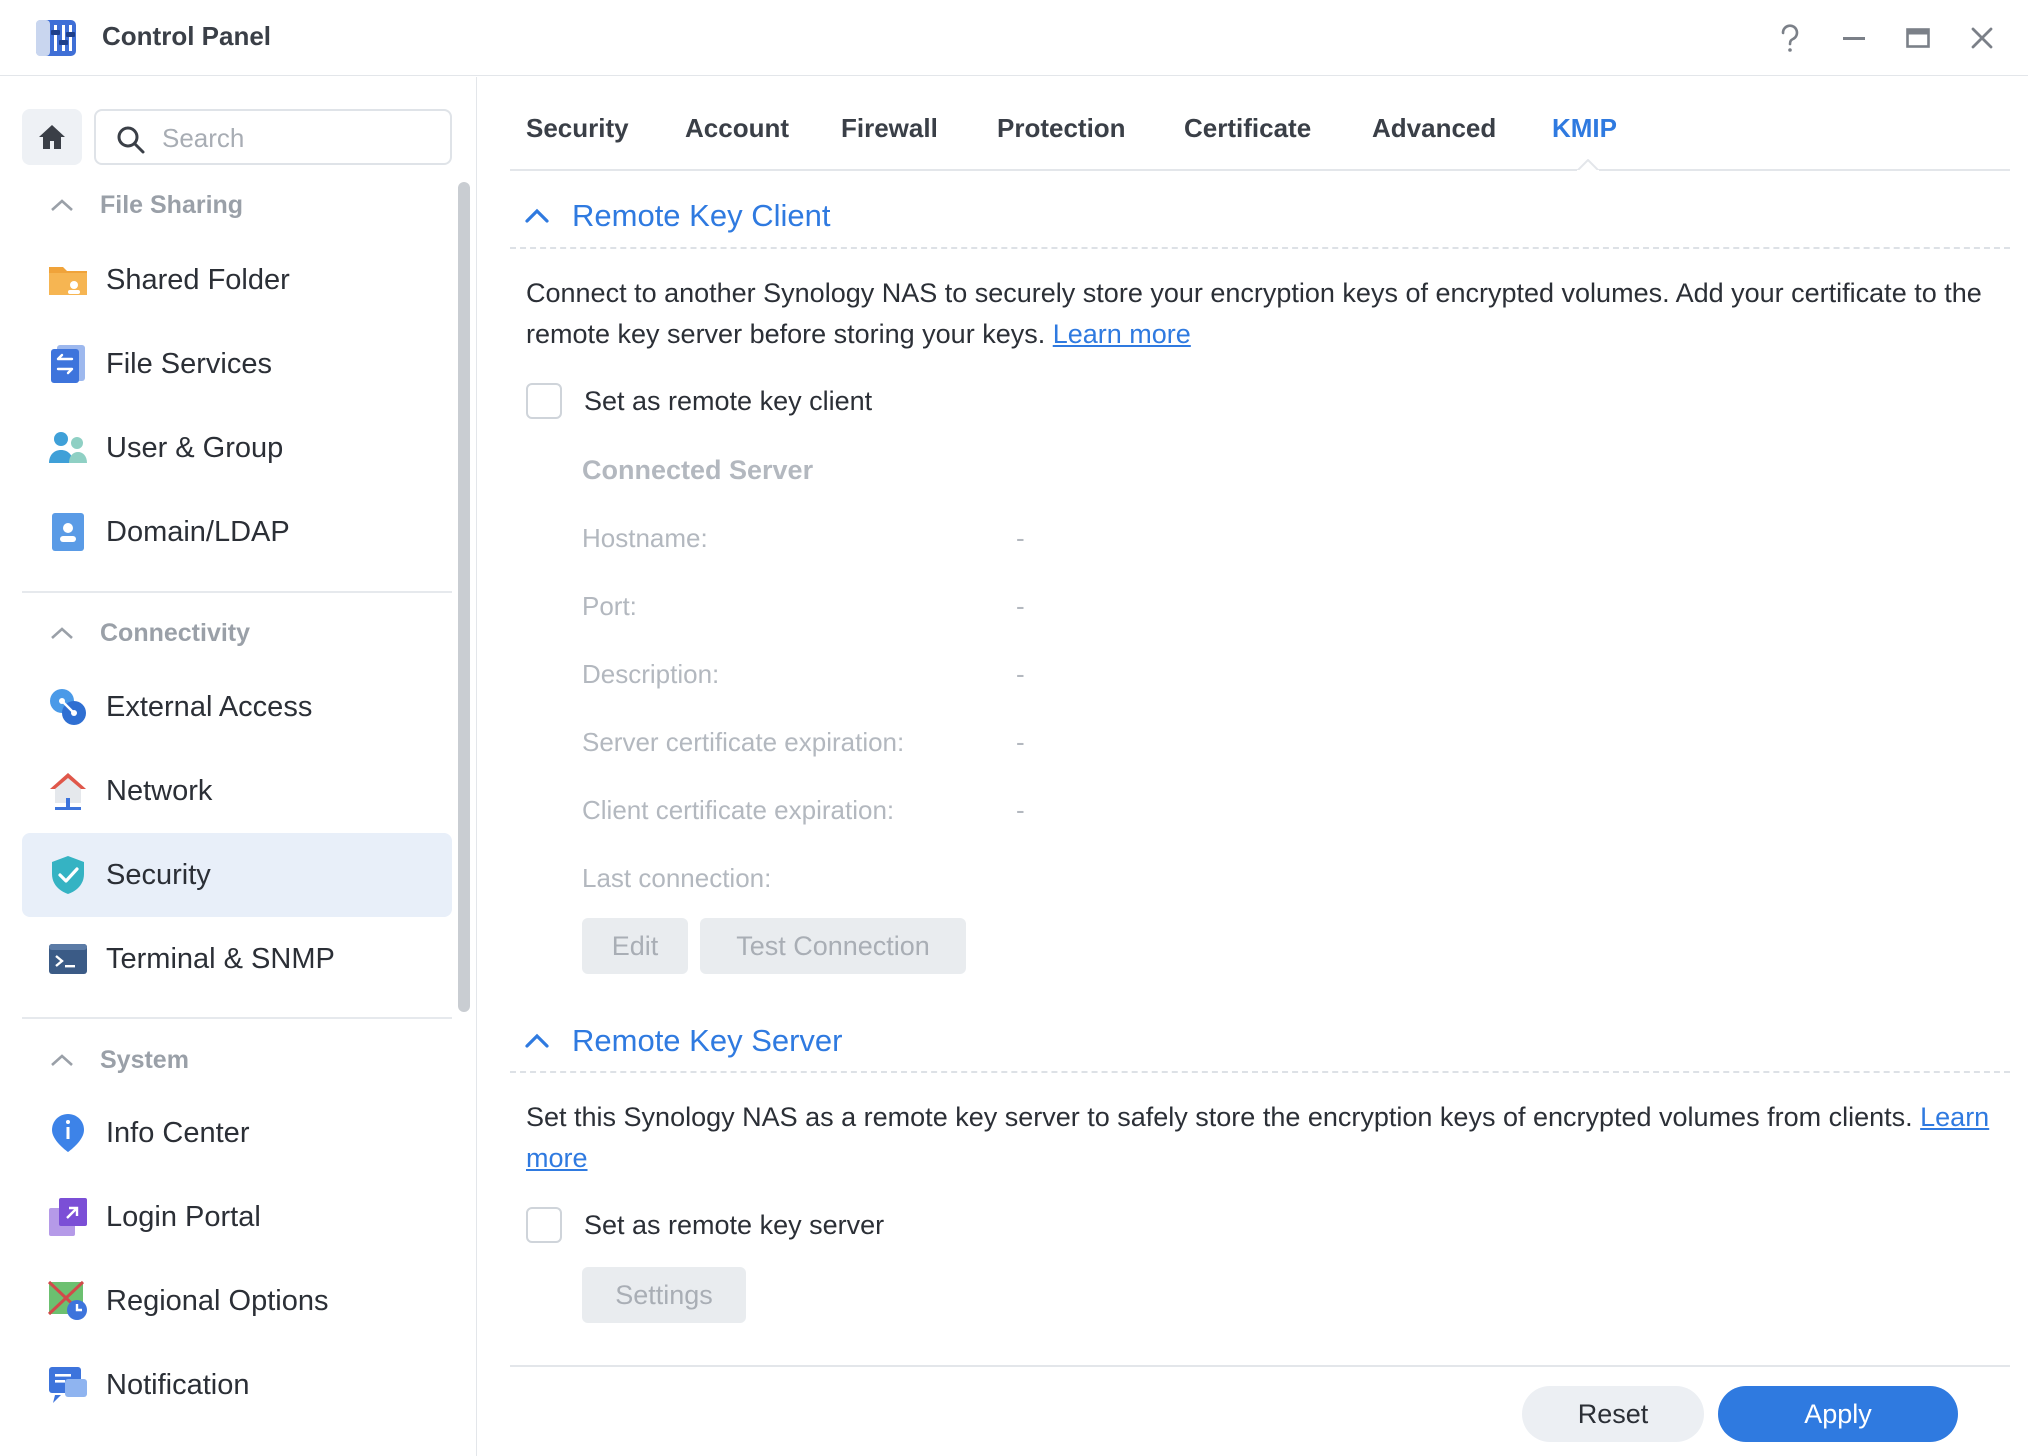  What do you see at coordinates (195, 447) in the screenshot?
I see `sidebar-item-label: User & Group` at bounding box center [195, 447].